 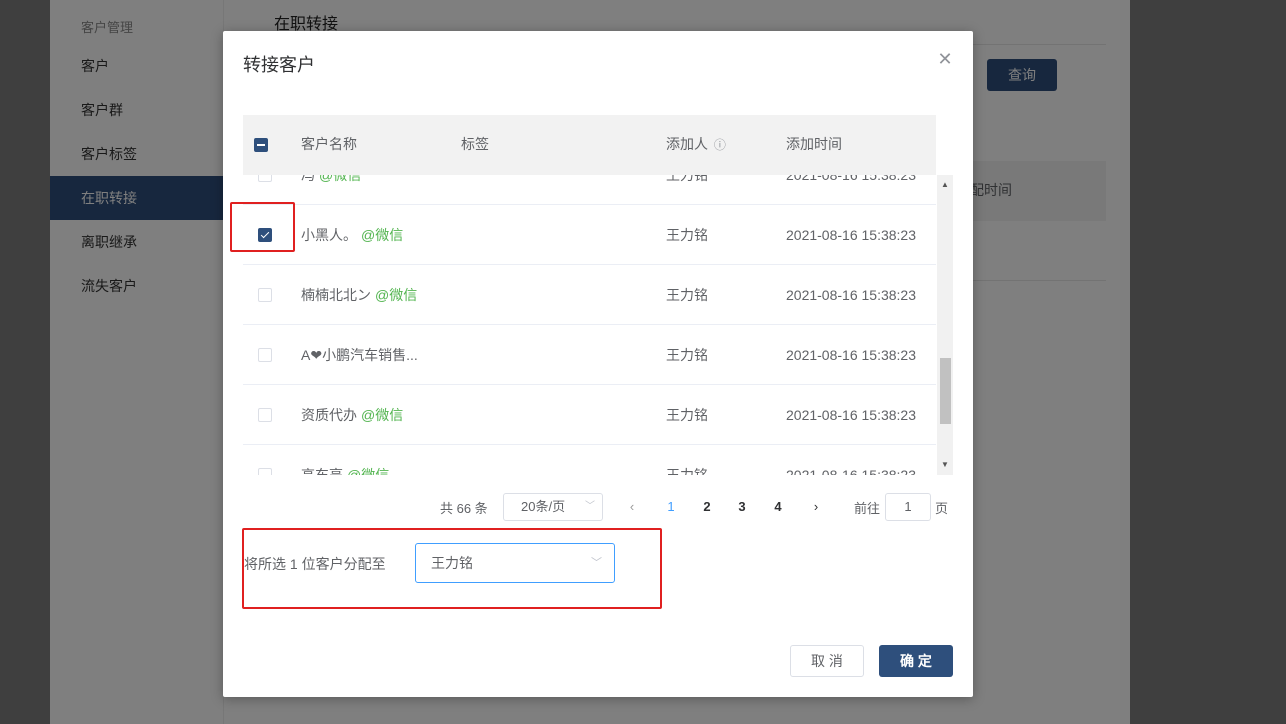 What do you see at coordinates (742, 507) in the screenshot?
I see `page-button-3: 3` at bounding box center [742, 507].